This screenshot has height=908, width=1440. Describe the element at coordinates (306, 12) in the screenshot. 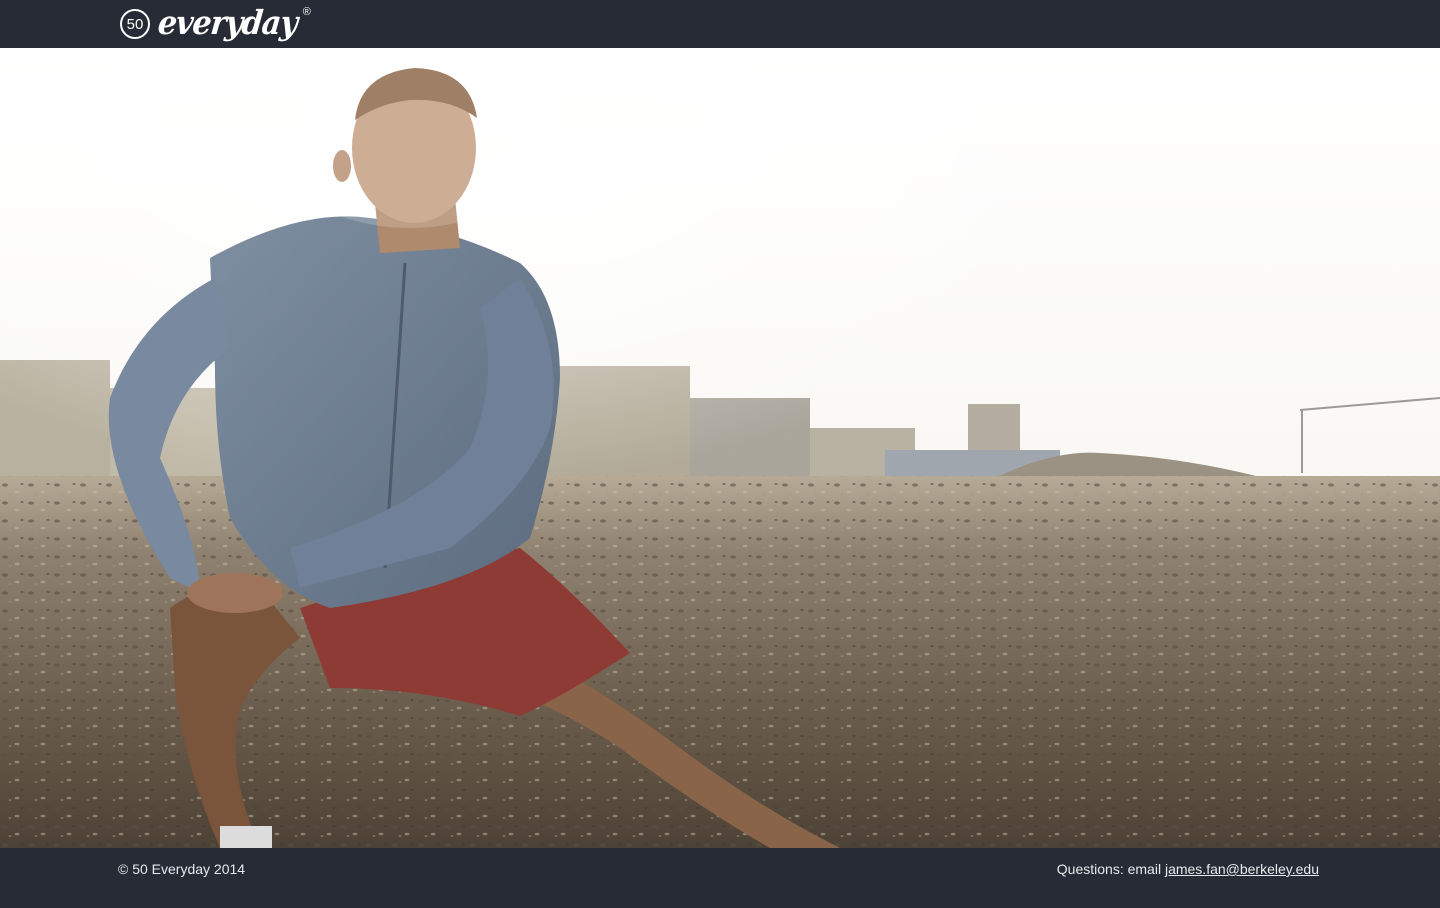

I see `registered-mark: ®` at that location.